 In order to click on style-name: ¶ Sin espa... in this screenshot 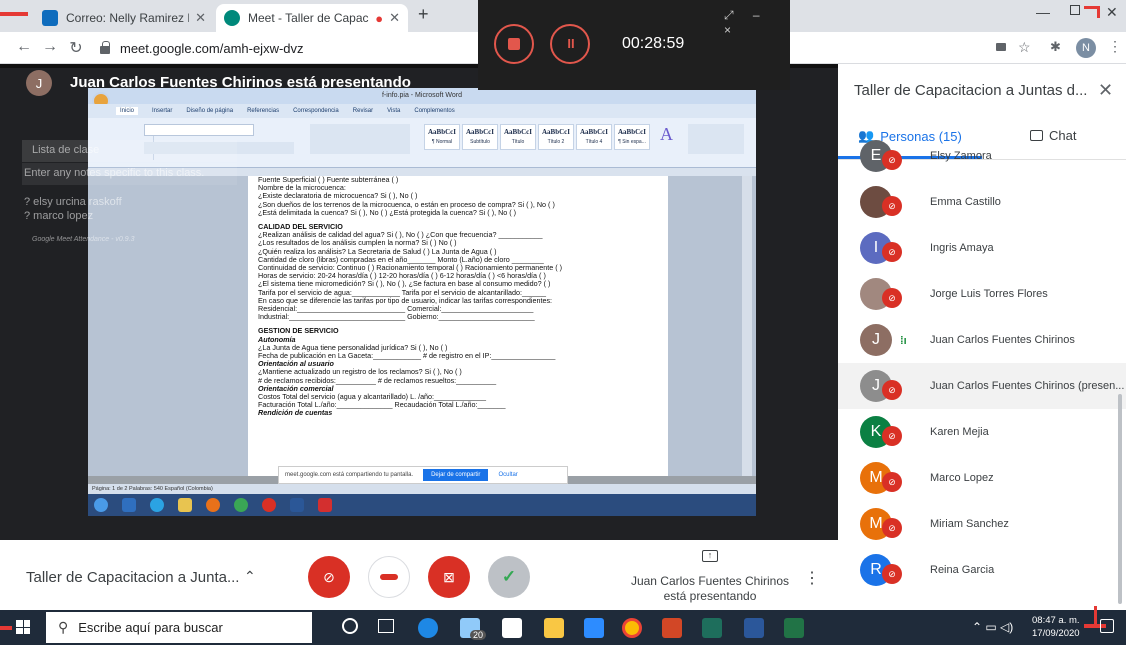, I will do `click(632, 142)`.